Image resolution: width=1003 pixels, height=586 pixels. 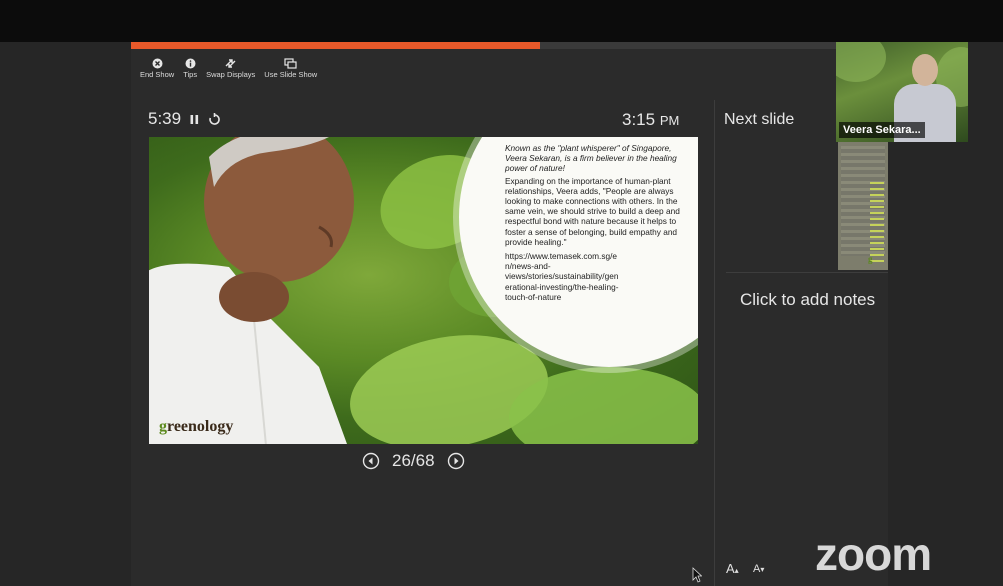 I want to click on end-show-label: End Show, so click(x=157, y=74).